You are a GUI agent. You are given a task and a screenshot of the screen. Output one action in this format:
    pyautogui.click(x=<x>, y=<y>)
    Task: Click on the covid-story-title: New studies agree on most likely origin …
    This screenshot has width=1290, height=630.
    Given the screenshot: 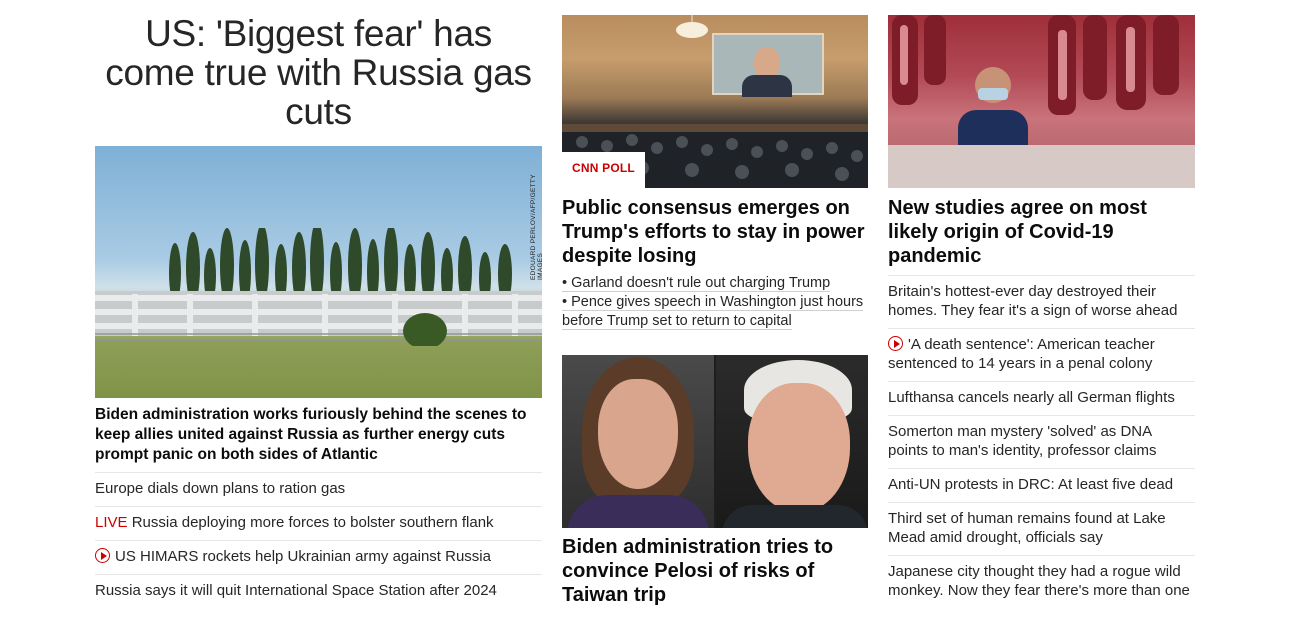 What is the action you would take?
    pyautogui.click(x=1041, y=235)
    